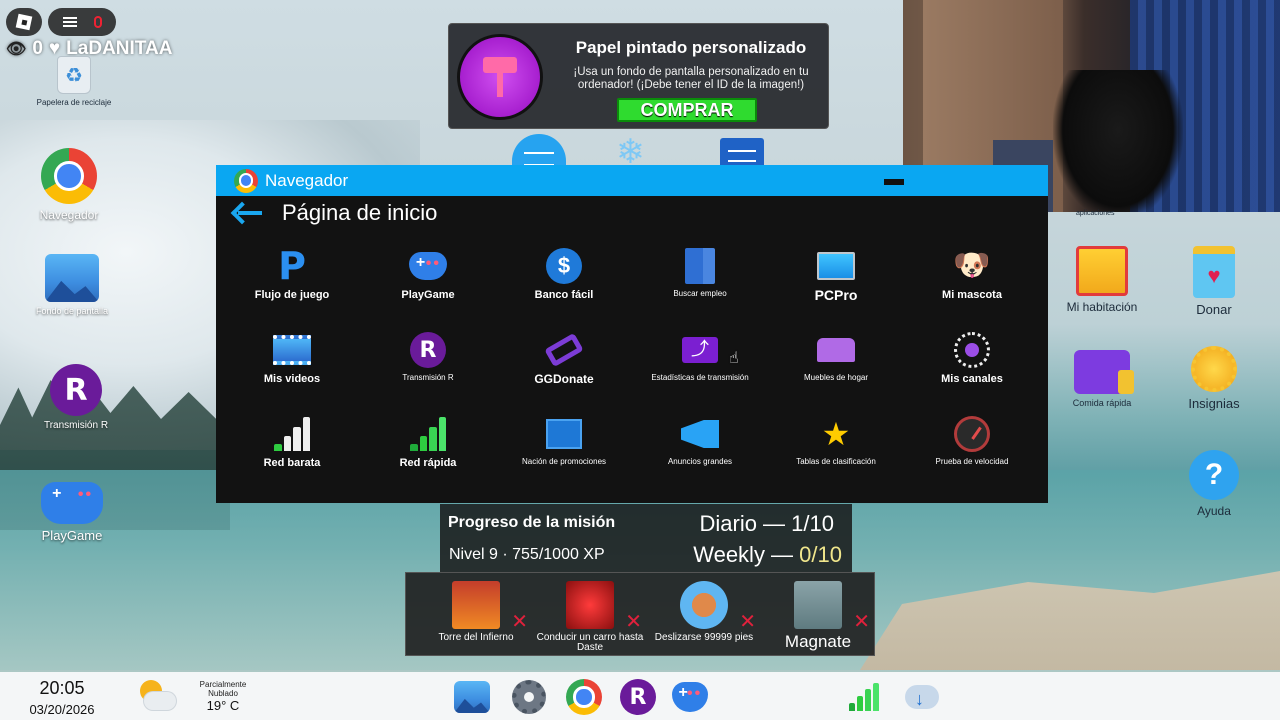 The image size is (1280, 720). What do you see at coordinates (734, 358) in the screenshot?
I see `hand-cursor-icon: ☝` at bounding box center [734, 358].